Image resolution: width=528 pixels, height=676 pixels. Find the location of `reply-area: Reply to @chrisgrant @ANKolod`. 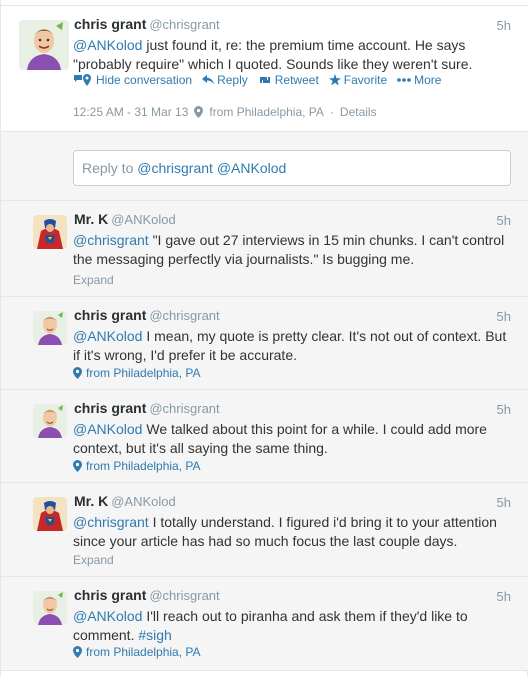

reply-area: Reply to @chrisgrant @ANKolod is located at coordinates (264, 166).